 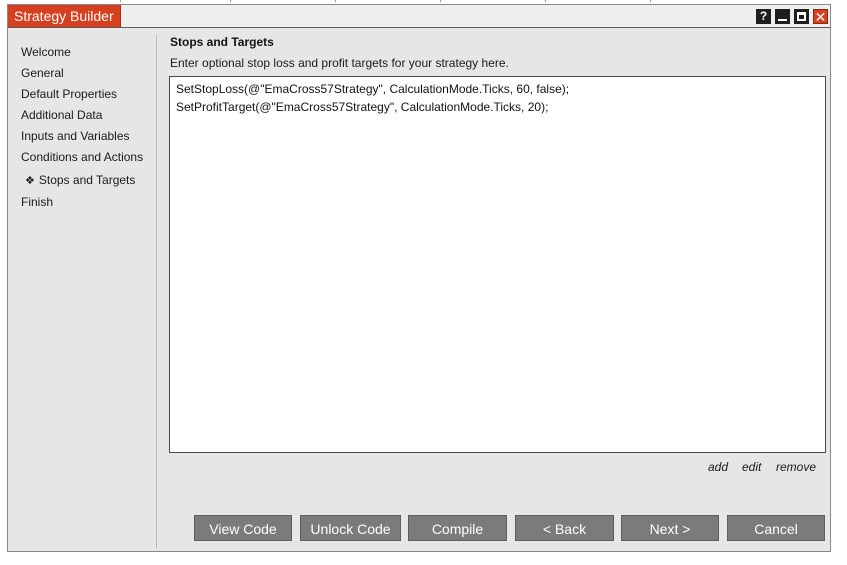 What do you see at coordinates (37, 202) in the screenshot?
I see `nav-item-finish: Finish` at bounding box center [37, 202].